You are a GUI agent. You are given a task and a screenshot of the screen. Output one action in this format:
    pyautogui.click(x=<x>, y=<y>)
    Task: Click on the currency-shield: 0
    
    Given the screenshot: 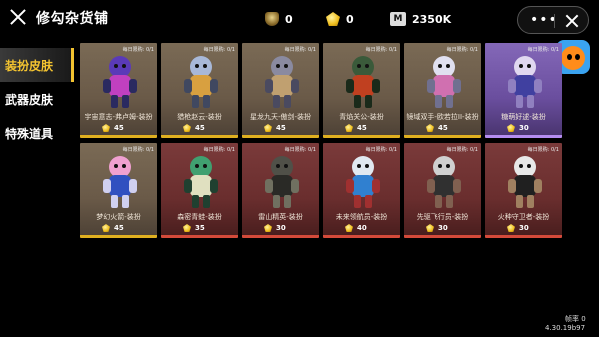 What is the action you would take?
    pyautogui.click(x=279, y=19)
    